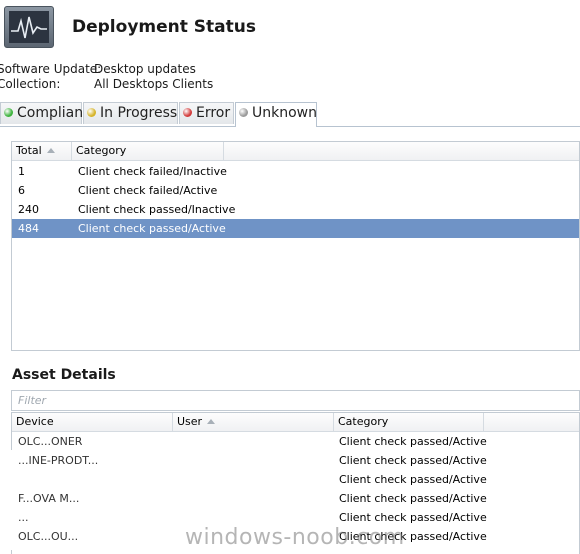 This screenshot has width=580, height=554. Describe the element at coordinates (295, 171) in the screenshot. I see `table-row: 1 Client check failed/Inactive` at that location.